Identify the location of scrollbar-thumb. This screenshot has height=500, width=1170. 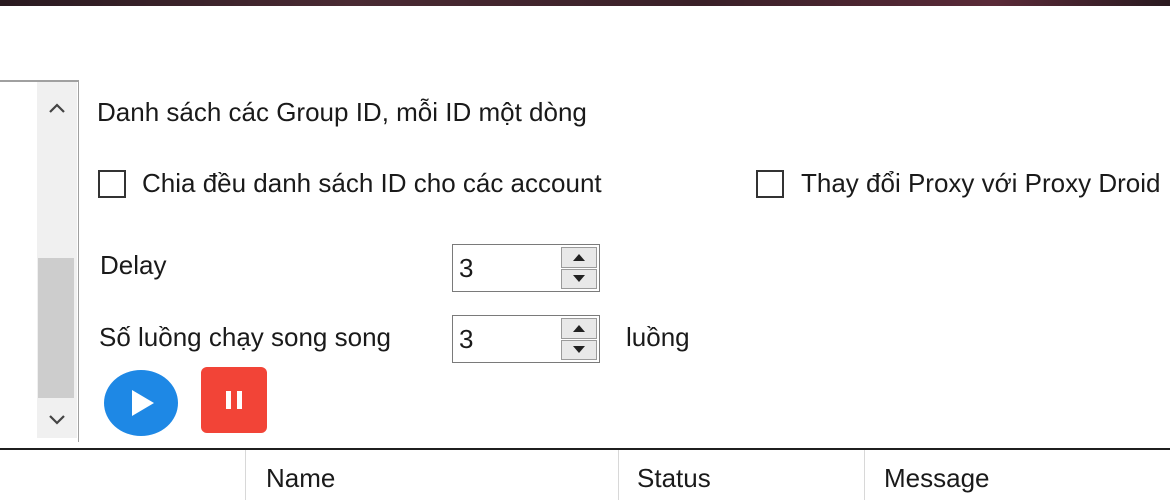
(56, 328).